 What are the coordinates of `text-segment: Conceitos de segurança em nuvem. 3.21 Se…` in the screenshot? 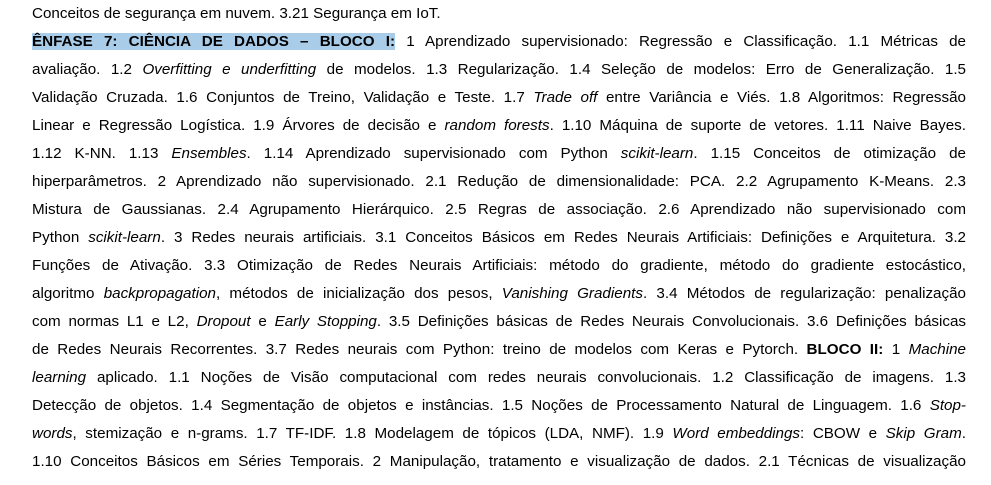 It's located at (236, 13).